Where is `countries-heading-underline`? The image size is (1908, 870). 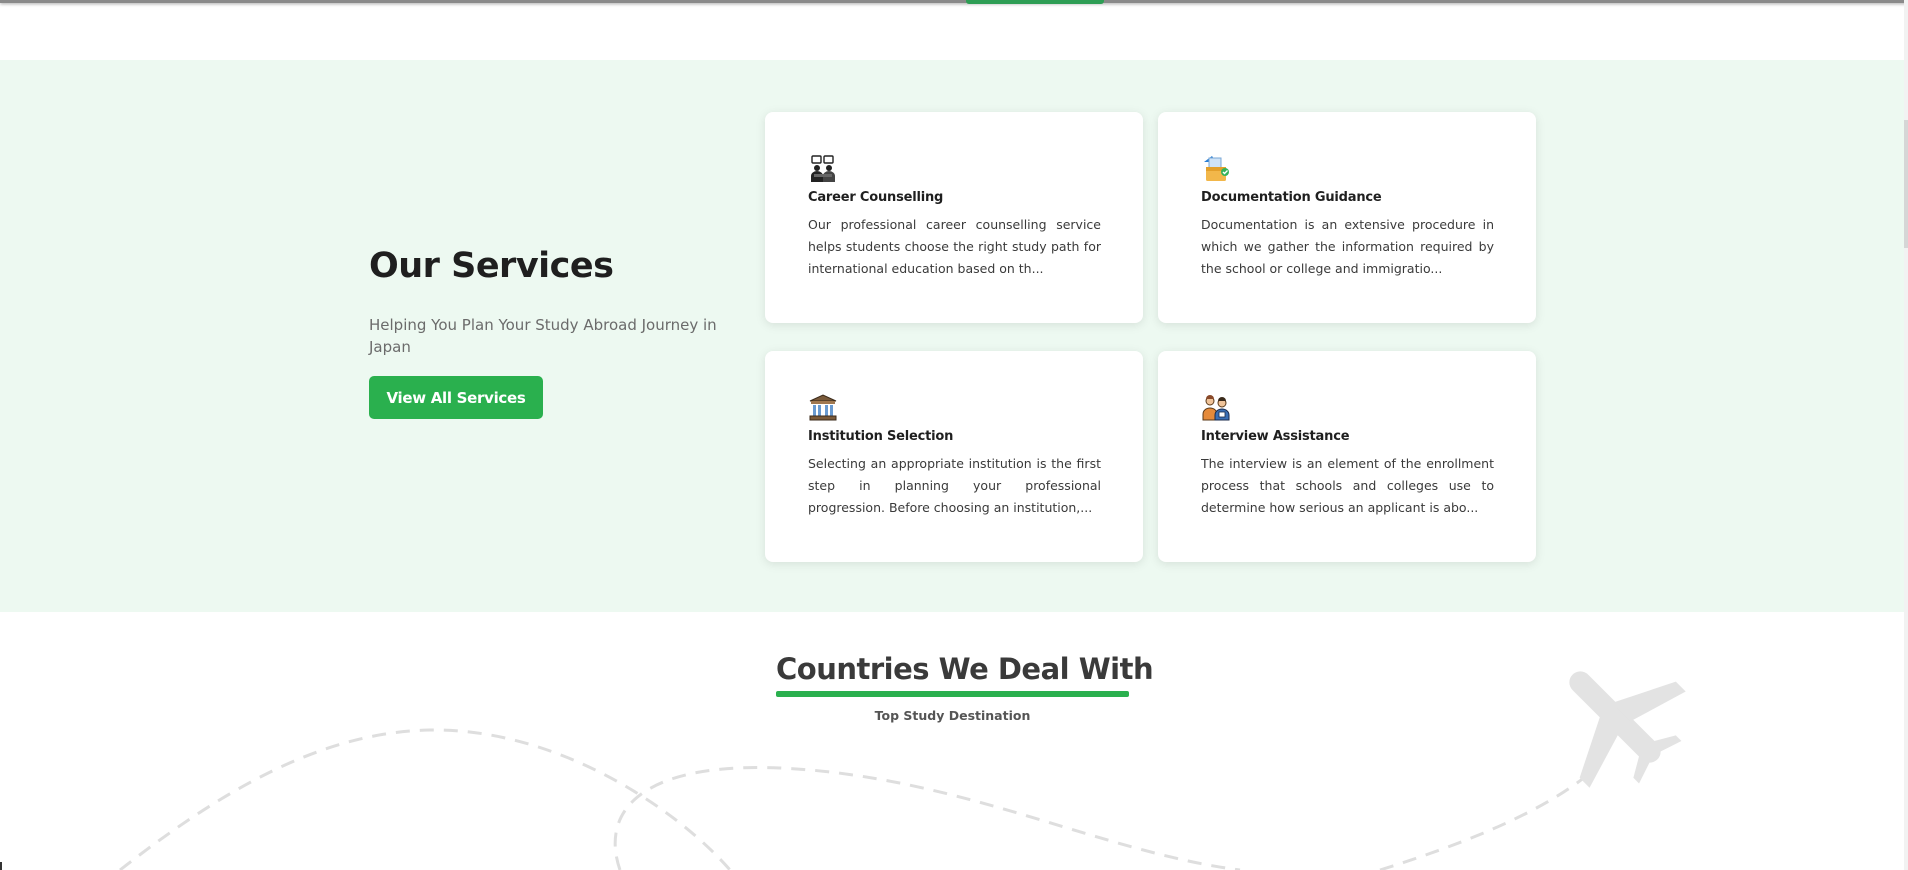 countries-heading-underline is located at coordinates (952, 694).